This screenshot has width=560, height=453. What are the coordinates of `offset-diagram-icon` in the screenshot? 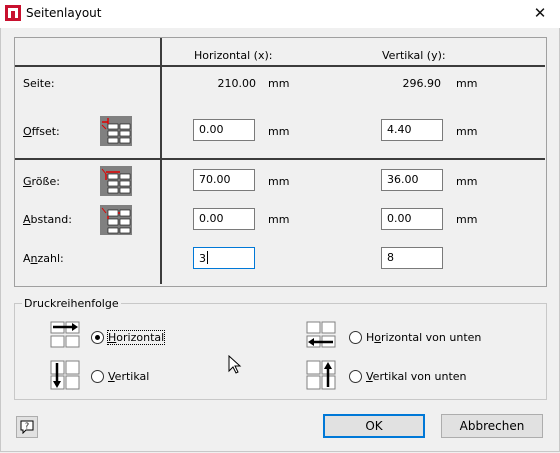 It's located at (116, 131).